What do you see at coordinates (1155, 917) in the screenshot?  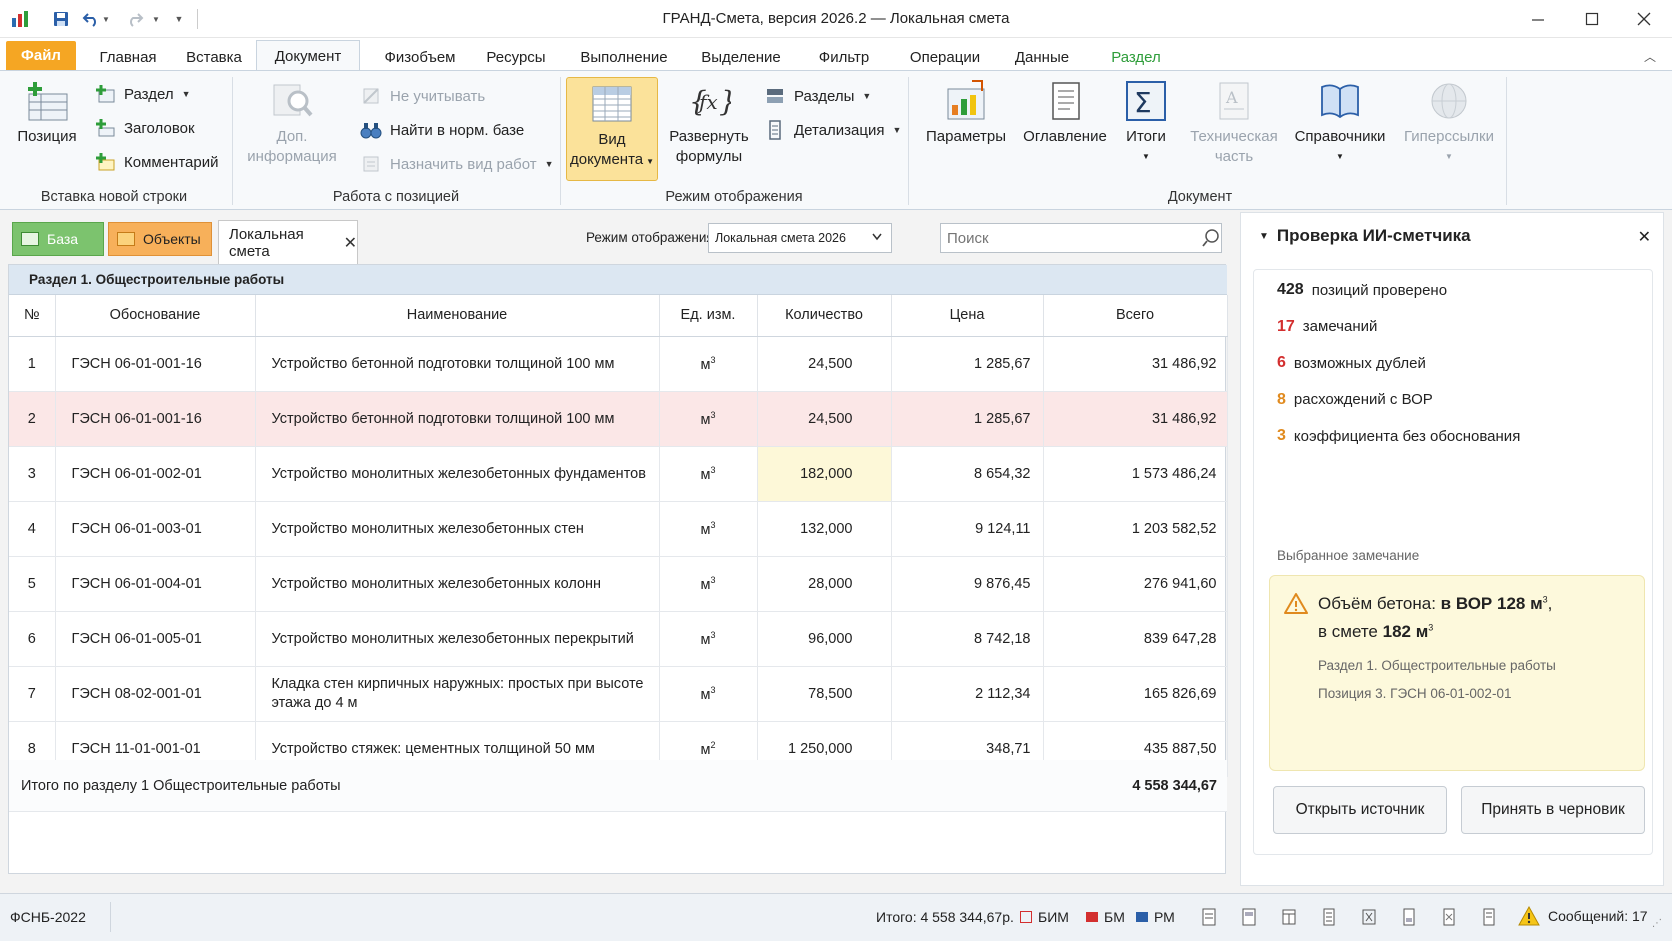 I see `status-rm: РМ` at bounding box center [1155, 917].